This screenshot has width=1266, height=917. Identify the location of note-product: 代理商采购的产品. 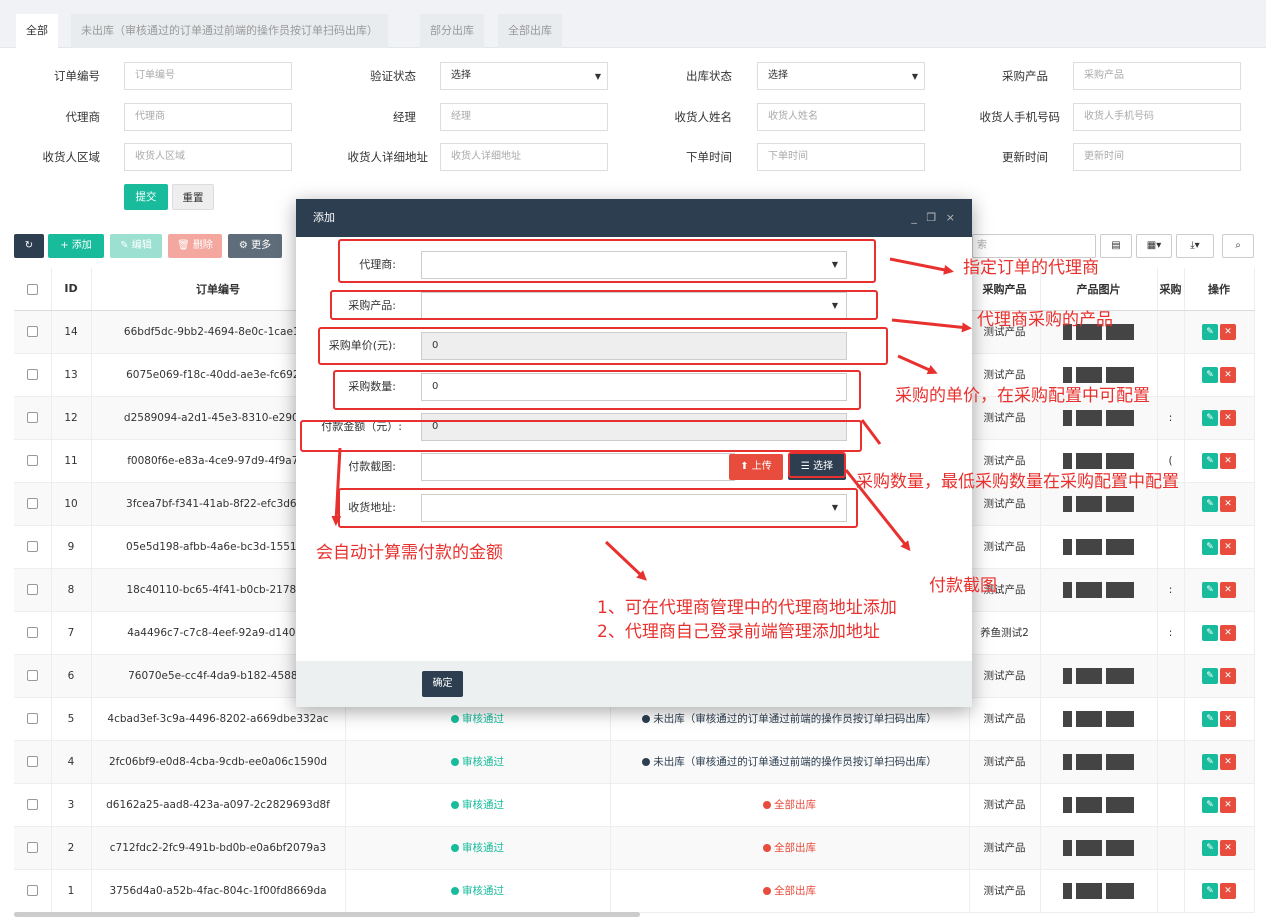
(1045, 320).